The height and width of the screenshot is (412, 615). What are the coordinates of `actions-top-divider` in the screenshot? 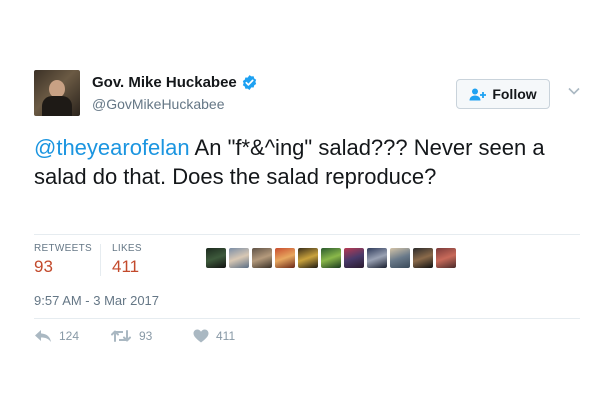 It's located at (307, 318).